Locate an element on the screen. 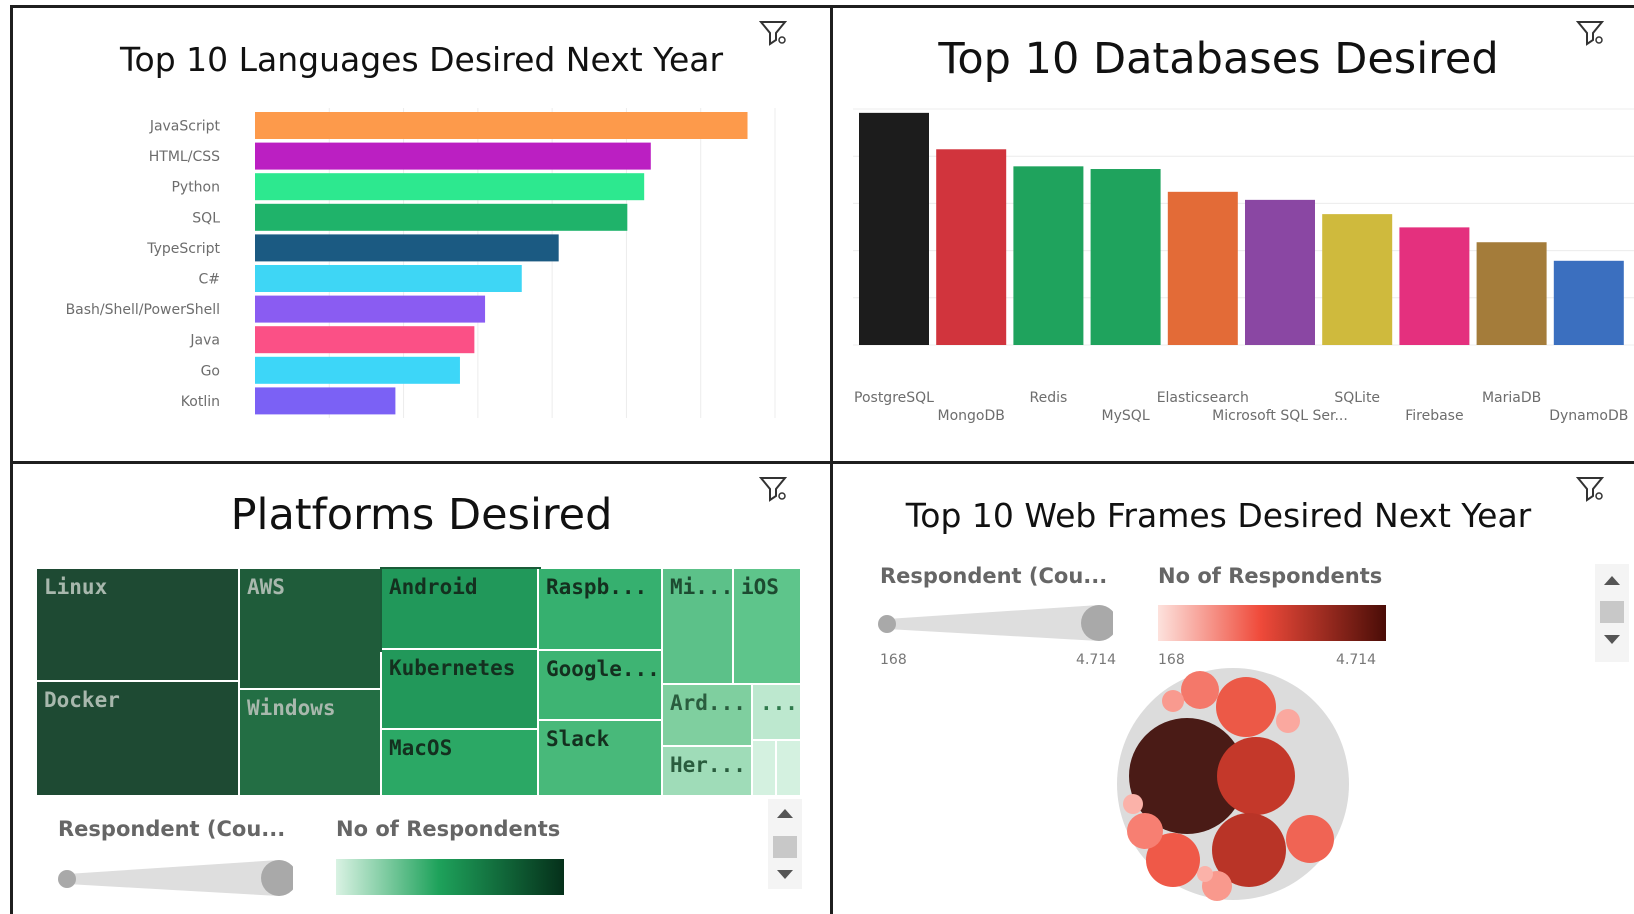  category-label: Kotlin is located at coordinates (200, 402).